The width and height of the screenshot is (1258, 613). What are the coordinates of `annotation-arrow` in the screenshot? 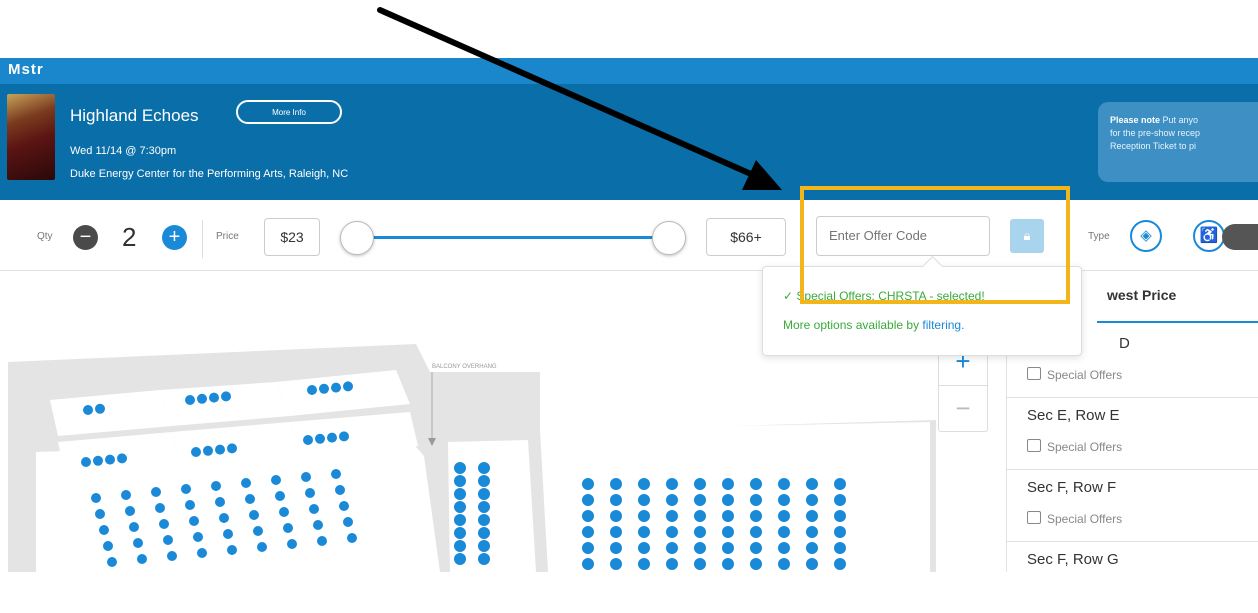 It's located at (579, 98).